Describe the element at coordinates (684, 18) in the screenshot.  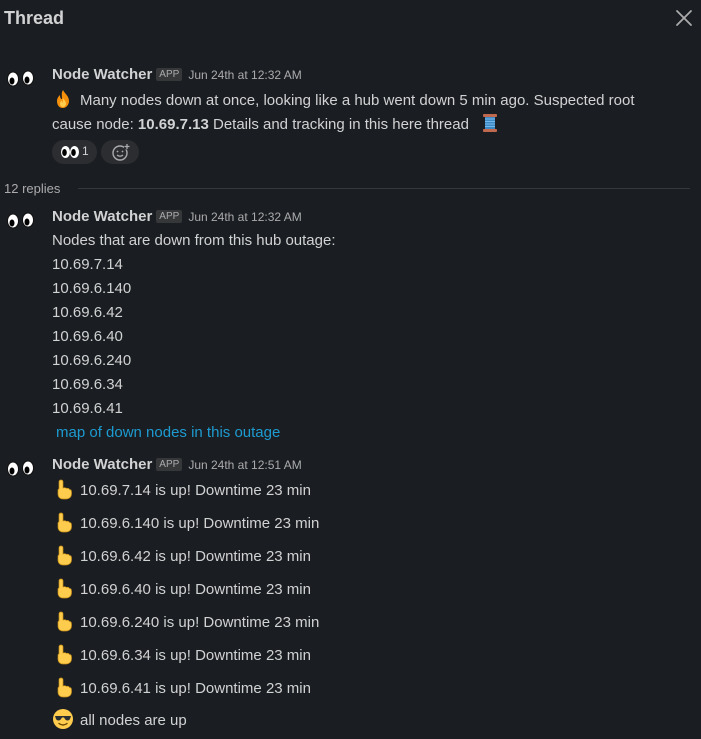
I see `close-icon` at that location.